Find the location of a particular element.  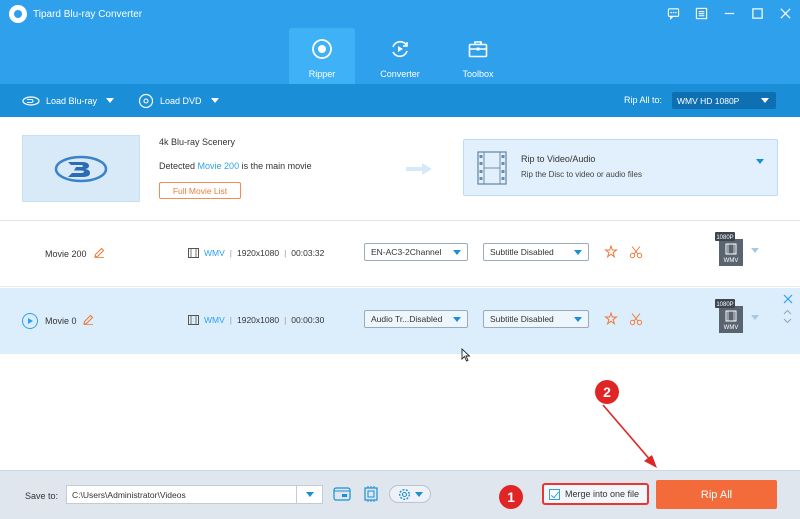

tab-converter: Converter is located at coordinates (400, 56).